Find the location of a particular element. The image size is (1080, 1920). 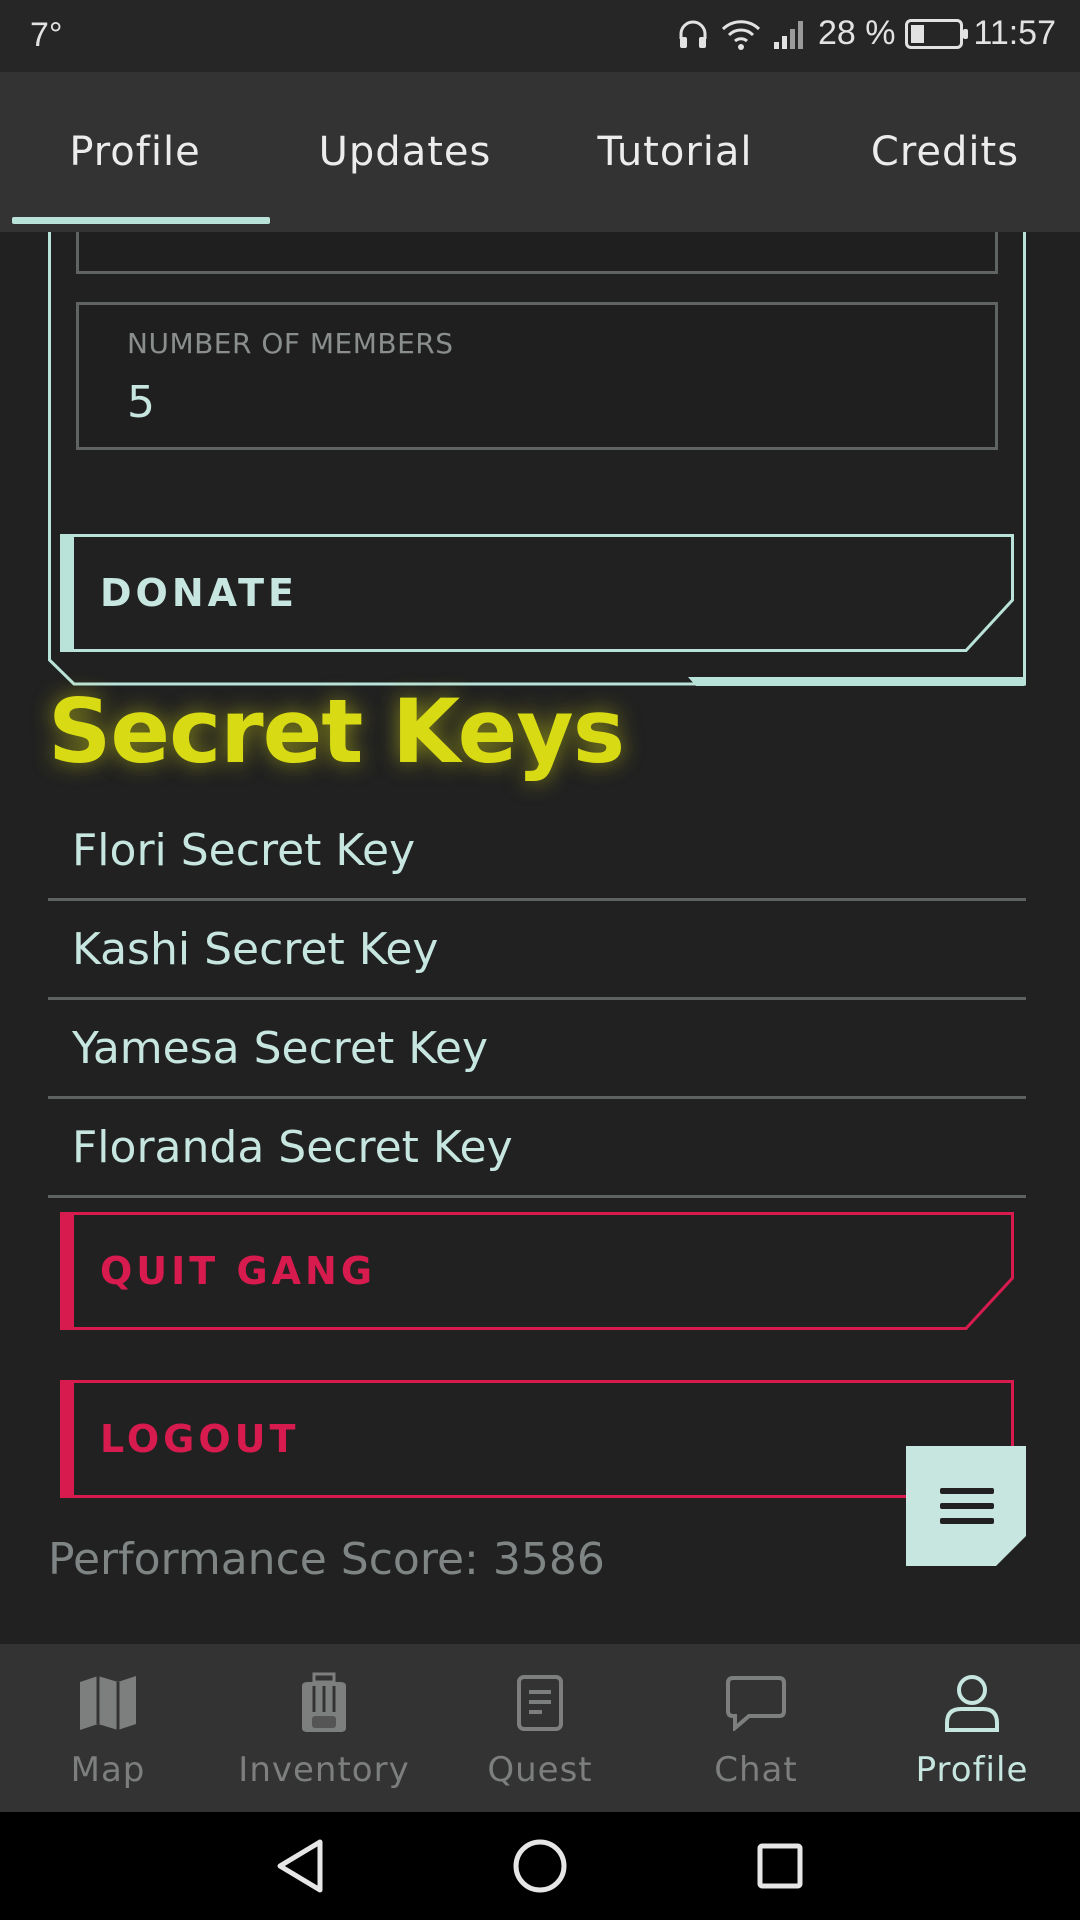

tab-profile: Profile is located at coordinates (135, 152).